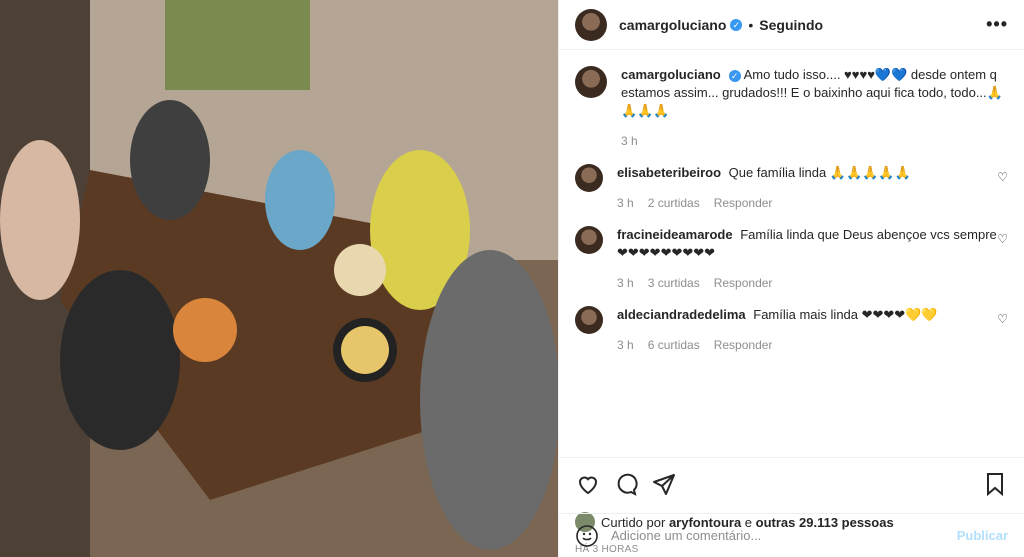 The height and width of the screenshot is (557, 1024). What do you see at coordinates (995, 484) in the screenshot?
I see `bookmark-icon` at bounding box center [995, 484].